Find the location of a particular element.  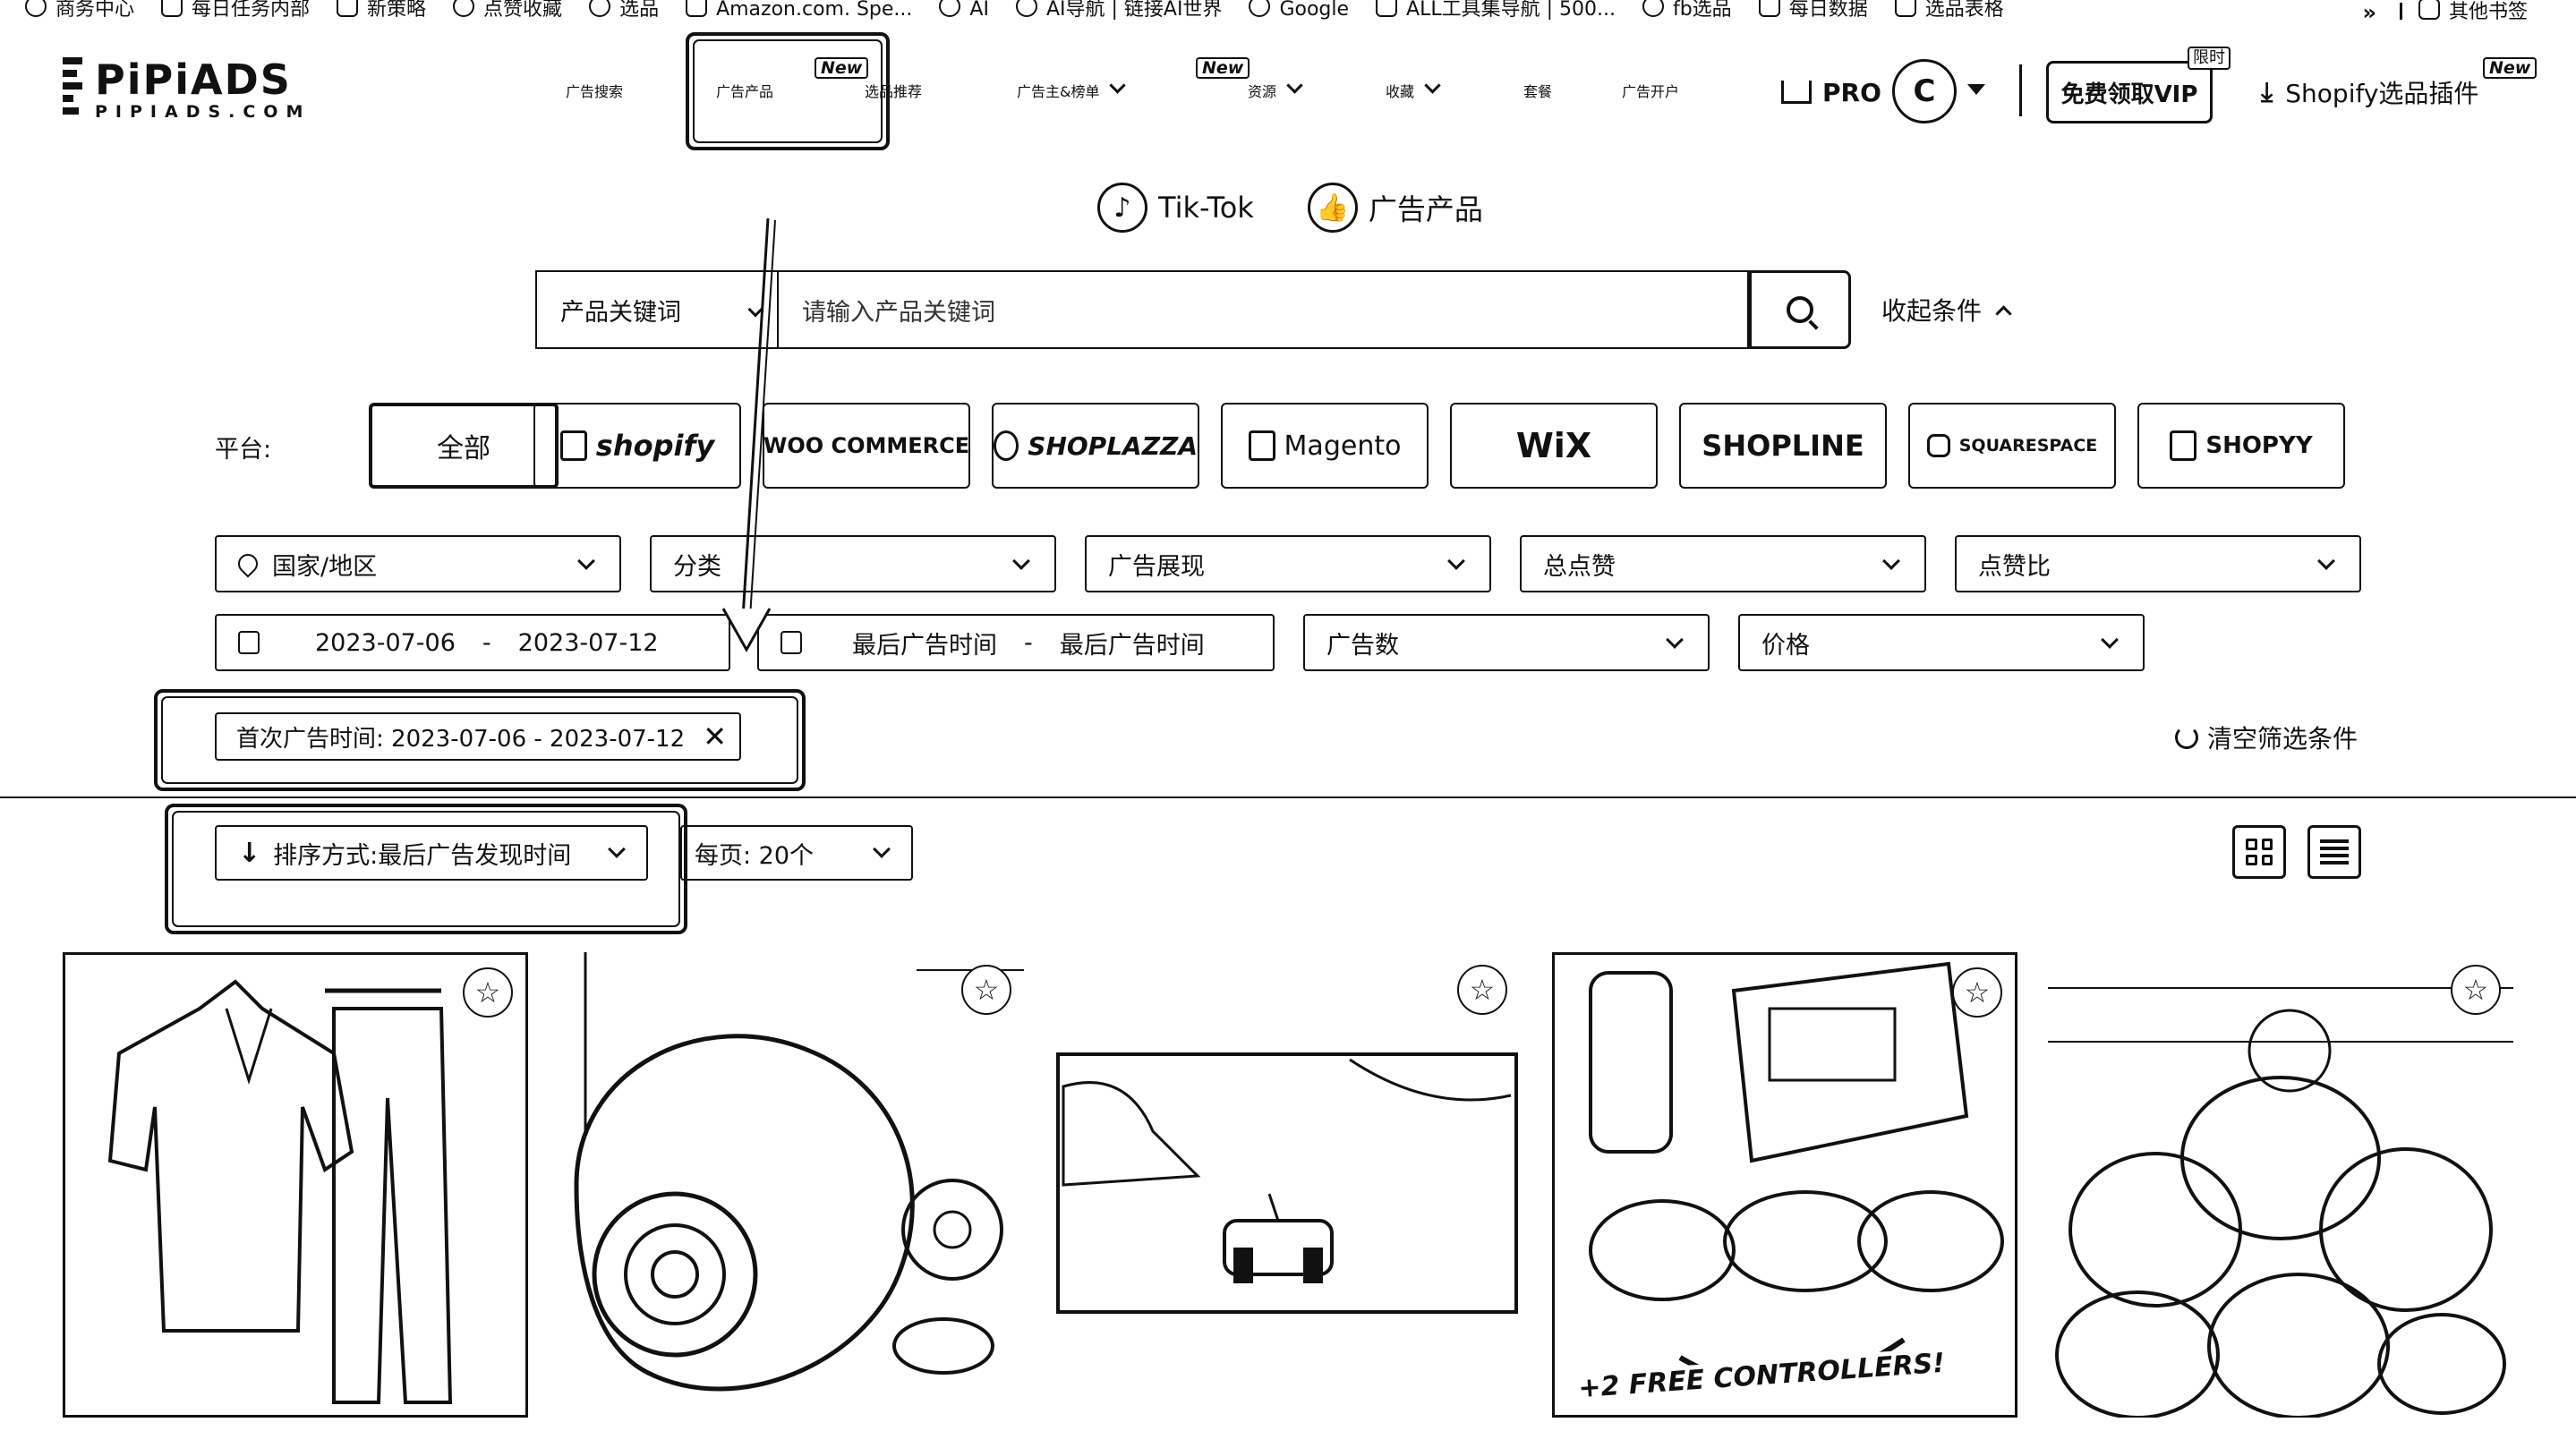

product-card-nostalgia-stick: +2 FREE CONTROLLERS! ☆ is located at coordinates (1784, 1185).